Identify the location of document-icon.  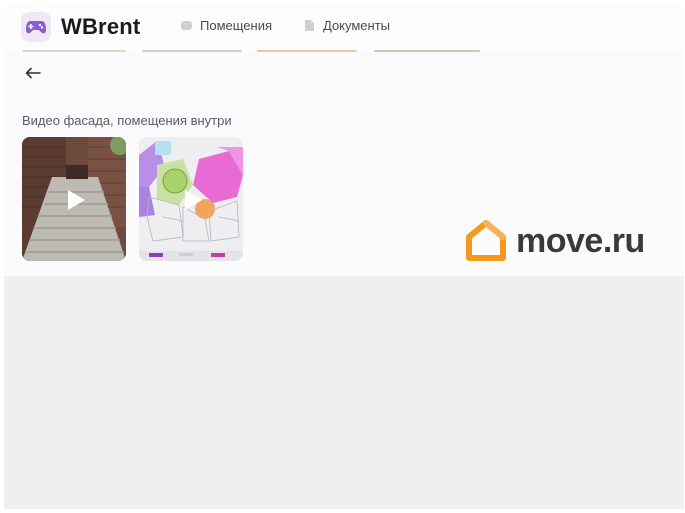
(309, 25).